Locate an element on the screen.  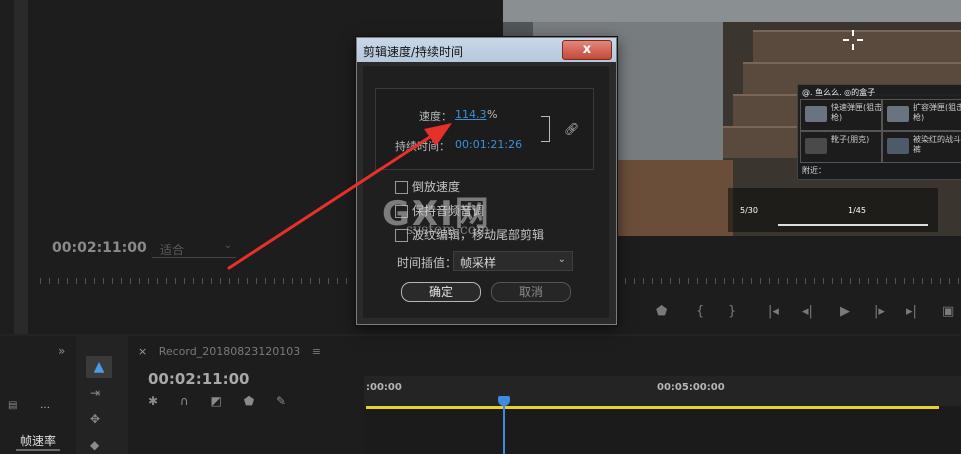
settings-wrench-icon: ✎ is located at coordinates (281, 401).